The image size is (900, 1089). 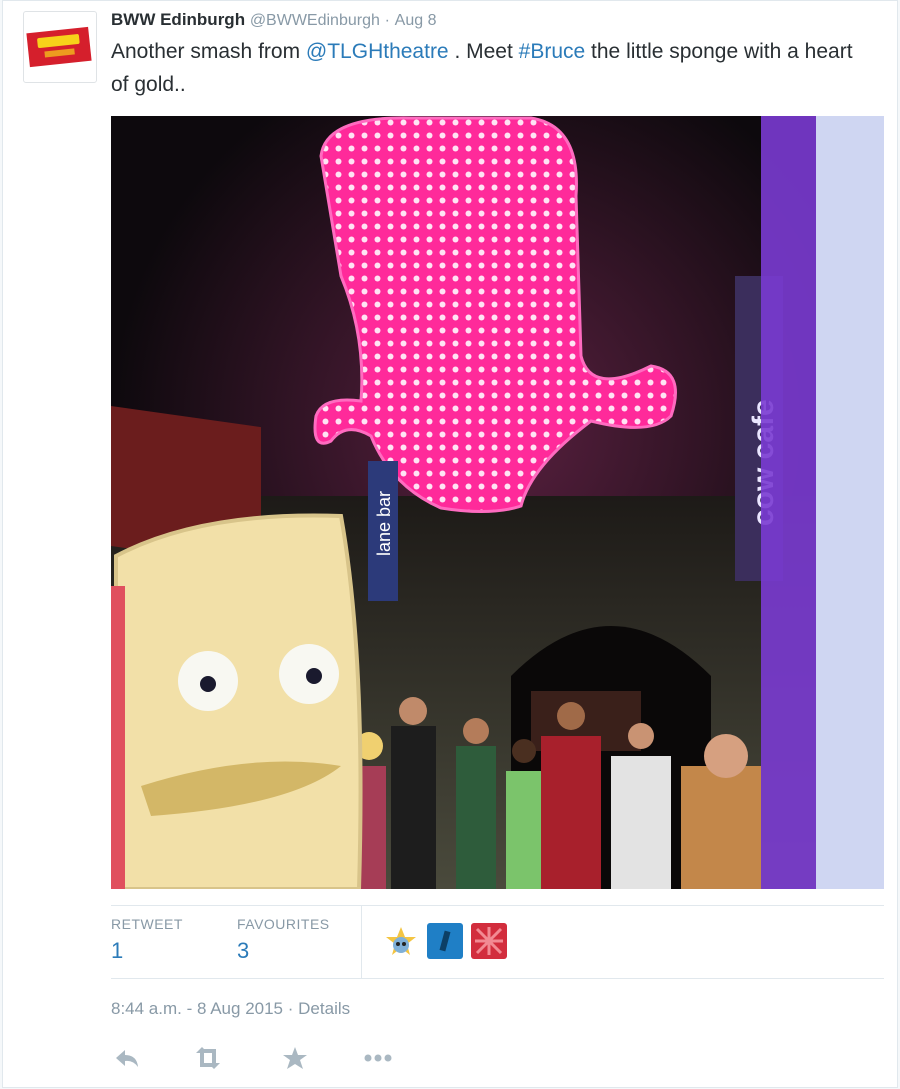 What do you see at coordinates (378, 1063) in the screenshot?
I see `more-button` at bounding box center [378, 1063].